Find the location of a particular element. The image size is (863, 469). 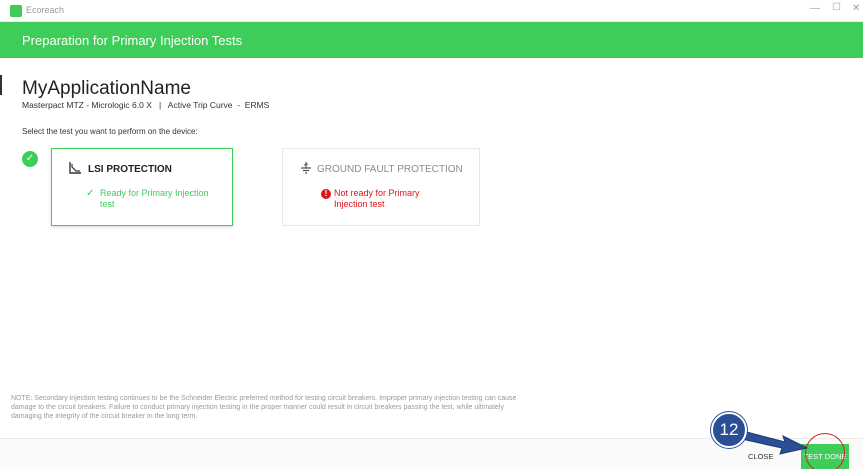

test-card-status: Not ready for Primary Injection test is located at coordinates (377, 198).